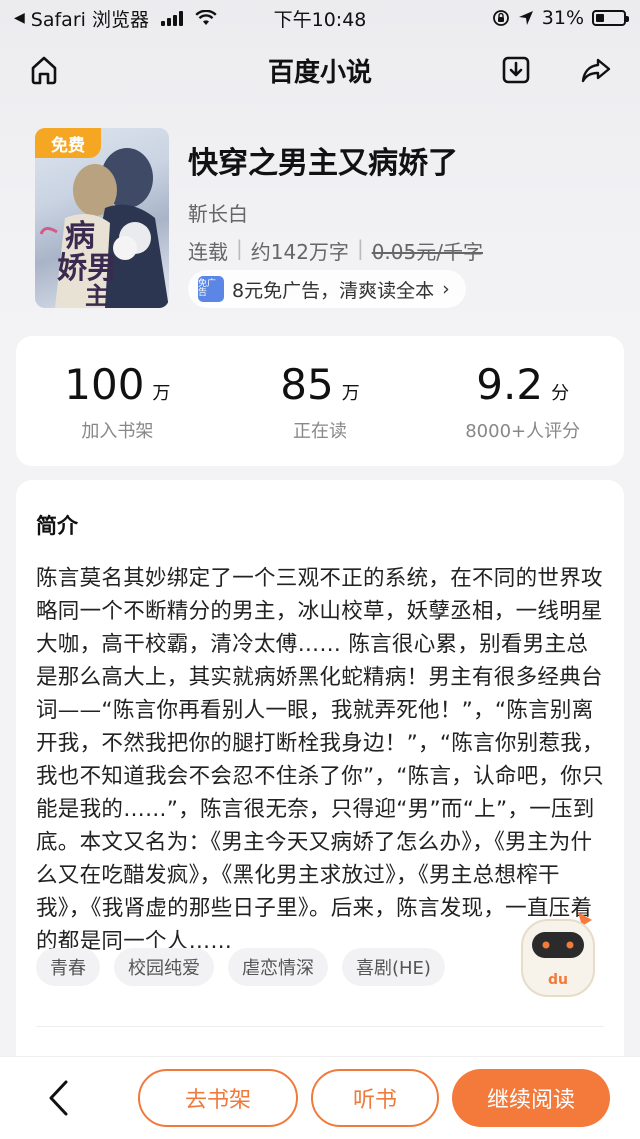  I want to click on du-mascot-icon: du, so click(560, 954).